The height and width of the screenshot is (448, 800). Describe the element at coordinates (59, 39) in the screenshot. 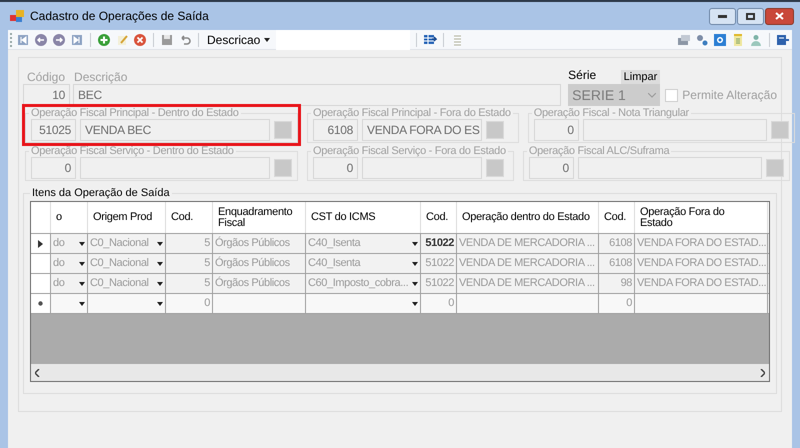

I see `next-icon` at that location.